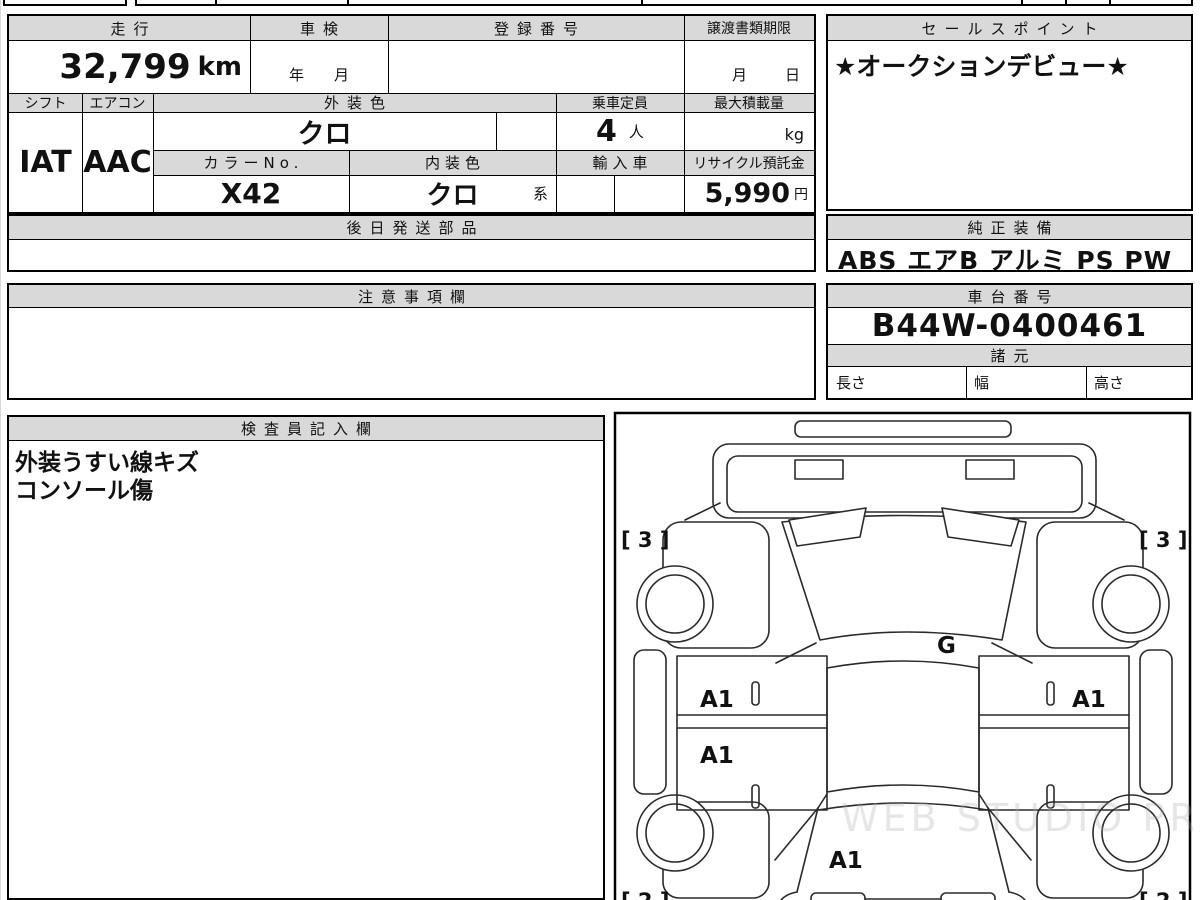 The image size is (1200, 900). What do you see at coordinates (838, 896) in the screenshot?
I see `rear-bumper-step-left` at bounding box center [838, 896].